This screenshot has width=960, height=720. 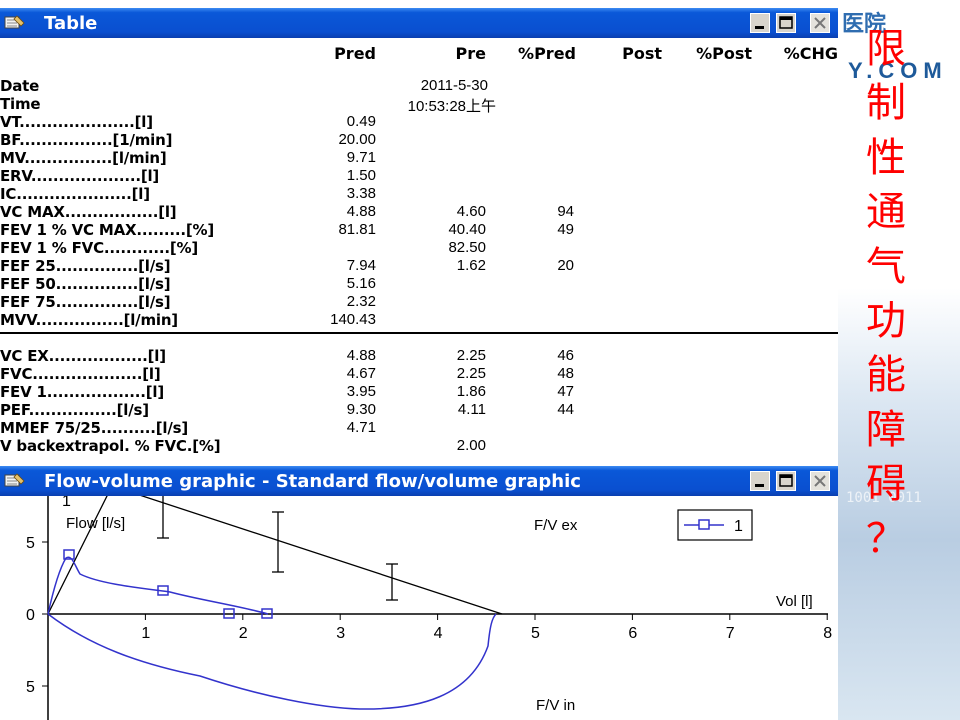 I want to click on caption-char: 制, so click(x=886, y=103).